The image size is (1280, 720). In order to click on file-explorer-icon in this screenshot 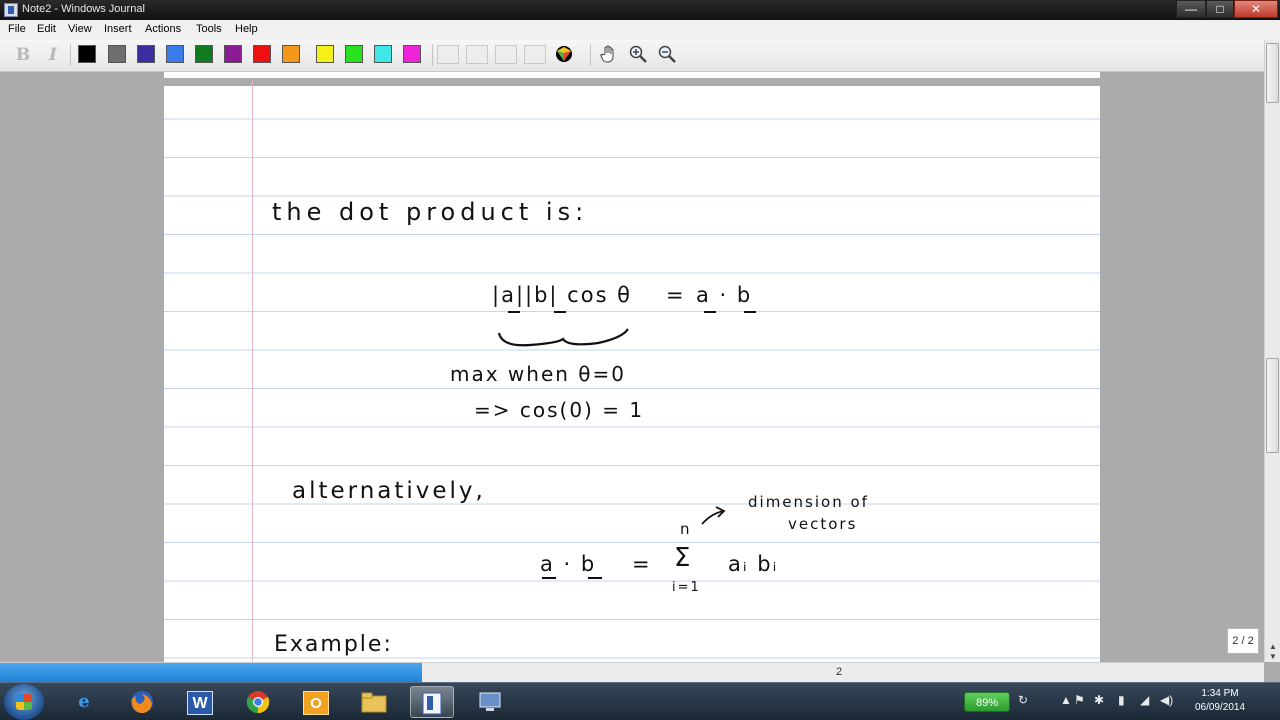, I will do `click(374, 702)`.